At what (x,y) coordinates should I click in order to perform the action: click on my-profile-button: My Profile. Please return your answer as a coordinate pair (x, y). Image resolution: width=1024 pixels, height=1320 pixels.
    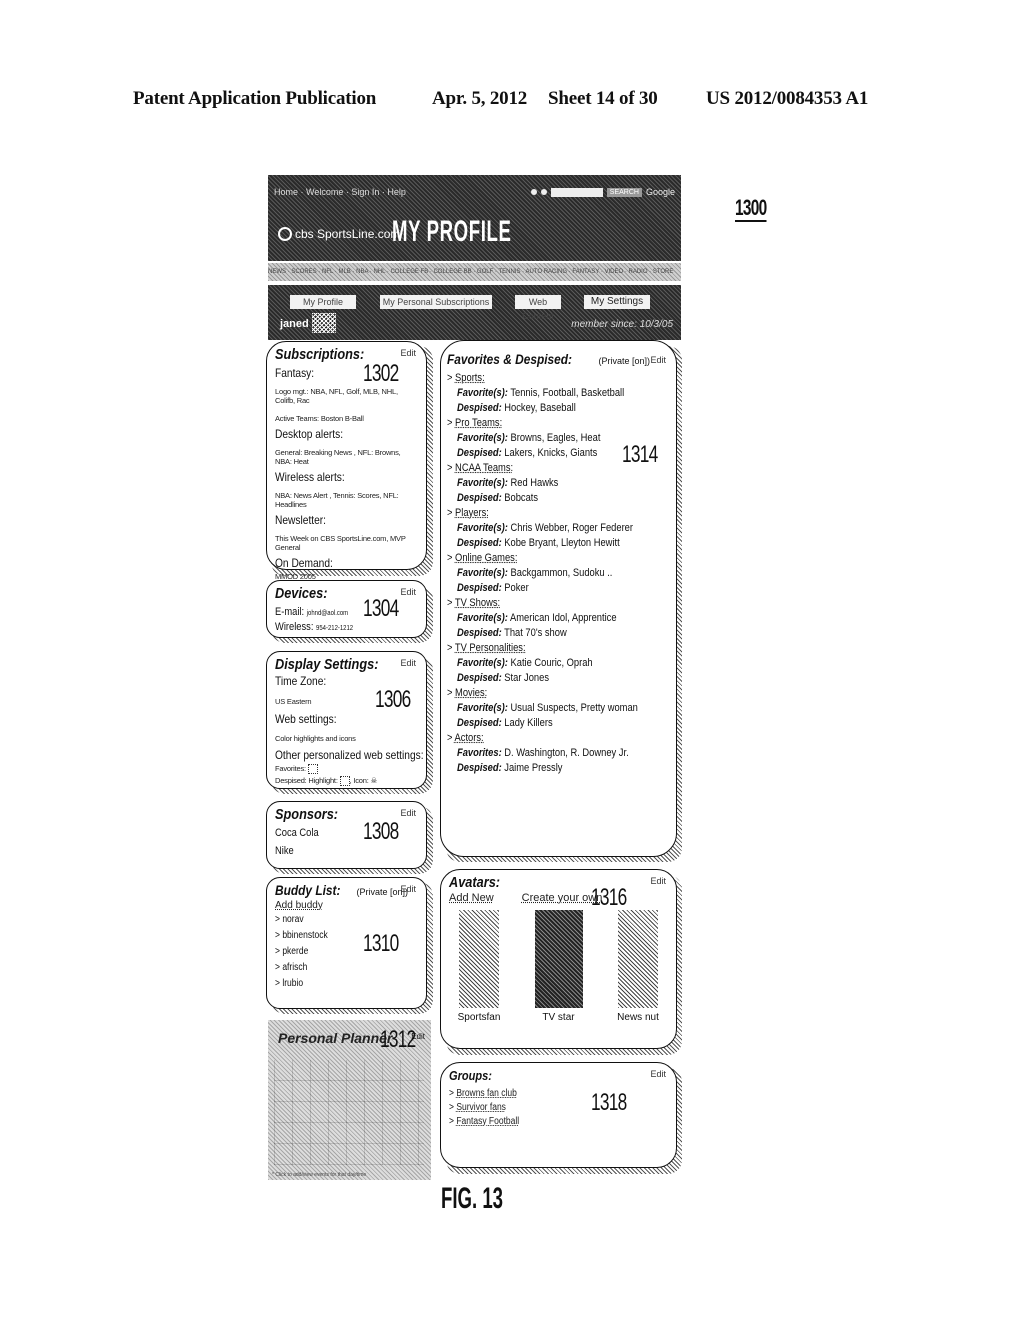
    Looking at the image, I should click on (323, 302).